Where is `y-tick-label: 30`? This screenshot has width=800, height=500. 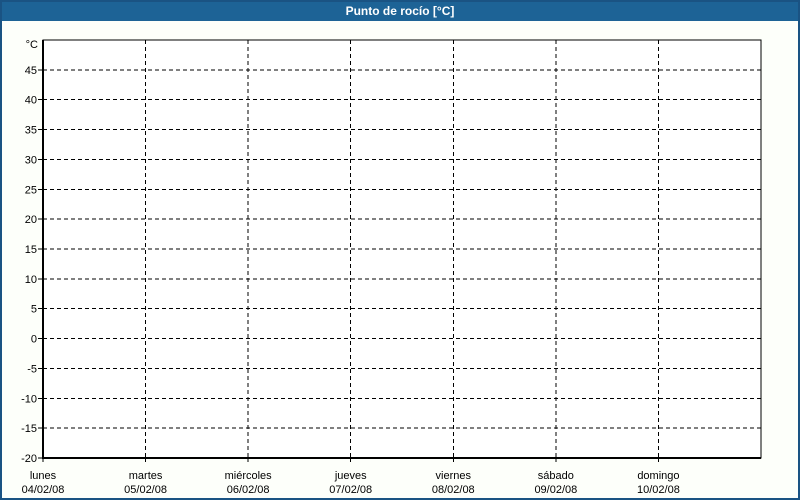
y-tick-label: 30 is located at coordinates (31, 160).